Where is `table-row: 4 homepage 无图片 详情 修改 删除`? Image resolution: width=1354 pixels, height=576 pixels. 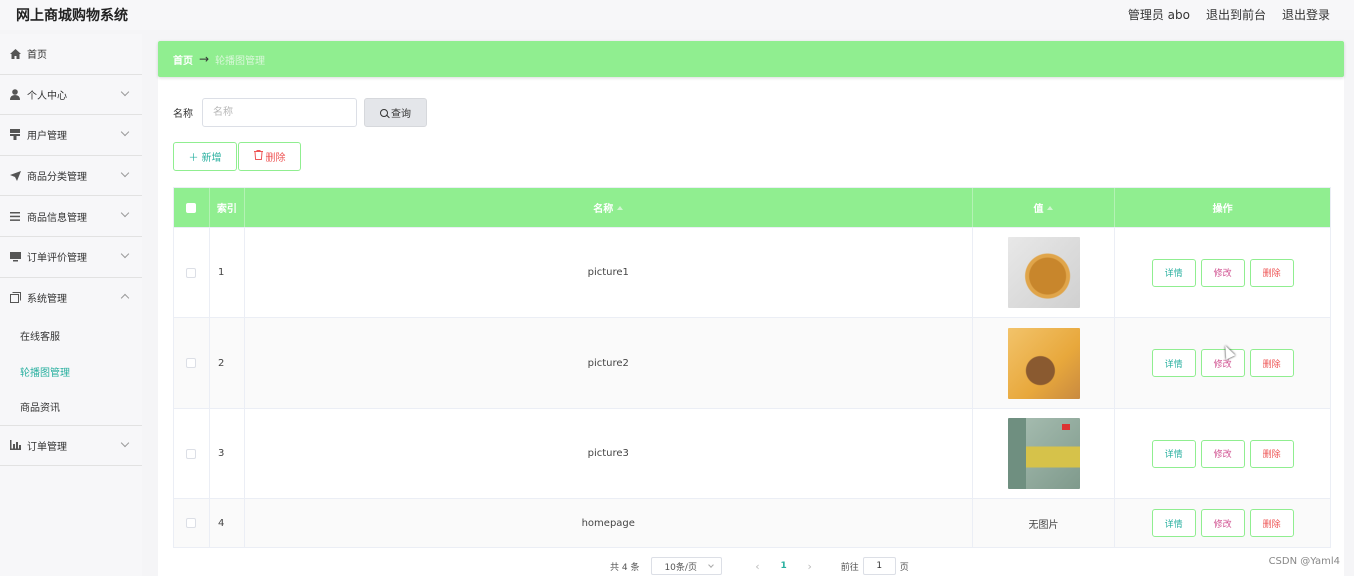
table-row: 4 homepage 无图片 详情 修改 删除 is located at coordinates (752, 522).